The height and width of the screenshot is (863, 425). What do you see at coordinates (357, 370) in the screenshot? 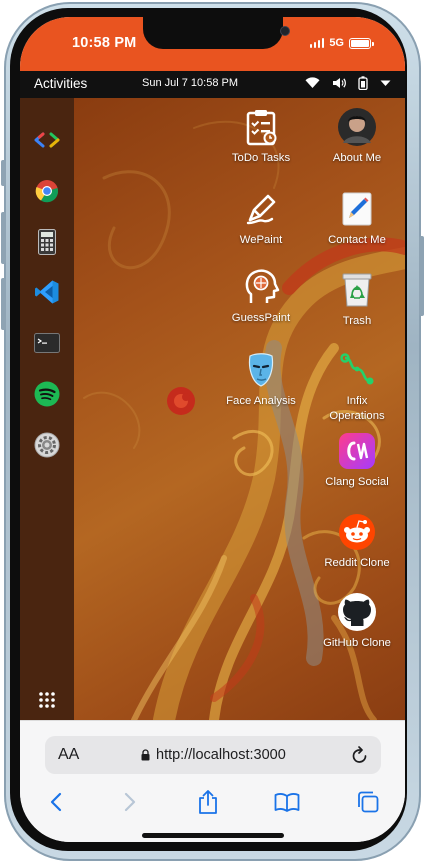
I see `node-graph-icon` at bounding box center [357, 370].